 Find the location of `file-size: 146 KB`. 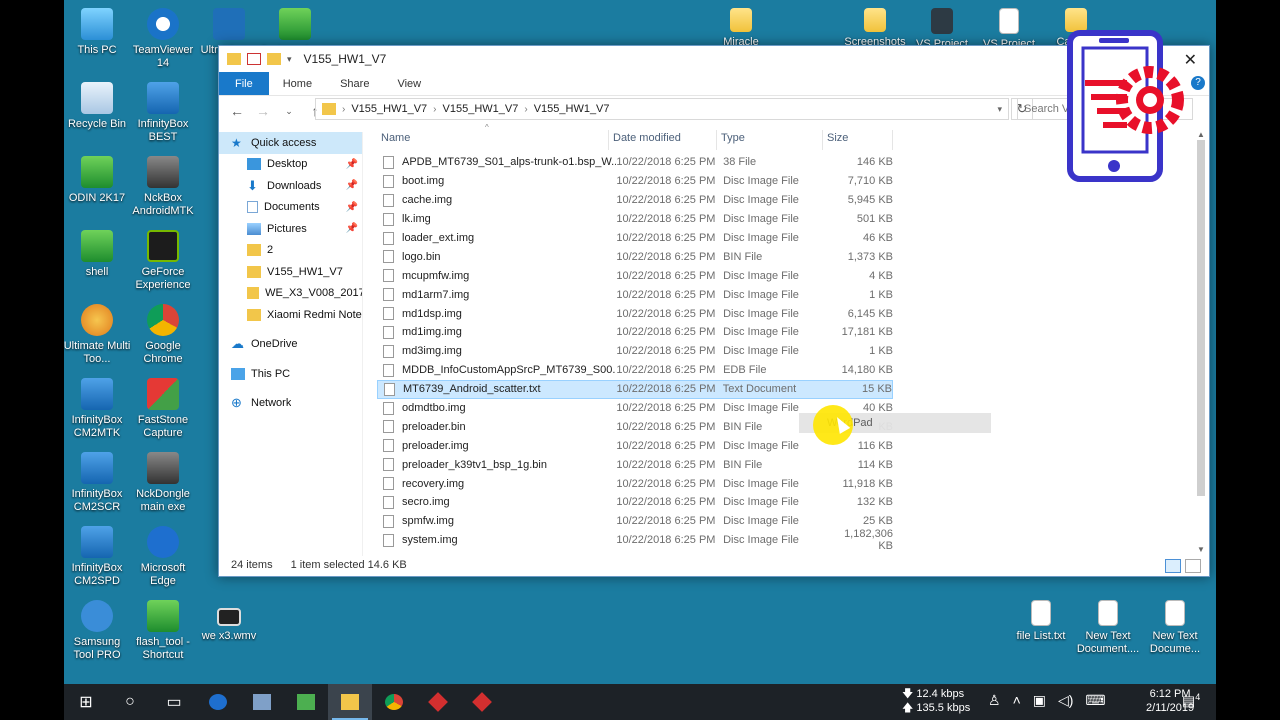

file-size: 146 KB is located at coordinates (874, 162).